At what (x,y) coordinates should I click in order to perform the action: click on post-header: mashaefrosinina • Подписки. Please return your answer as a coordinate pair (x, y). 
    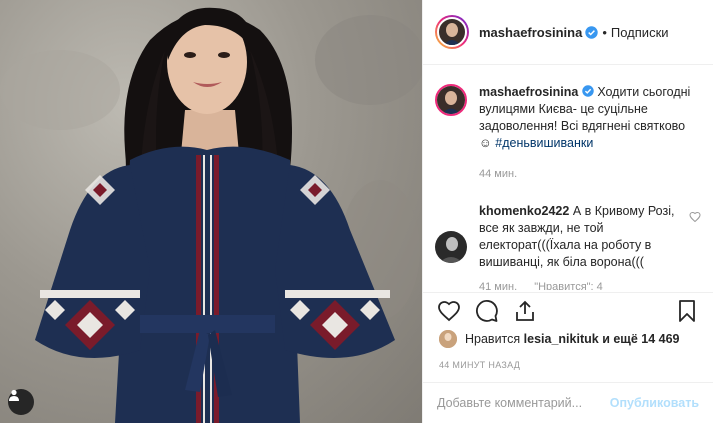
    Looking at the image, I should click on (568, 32).